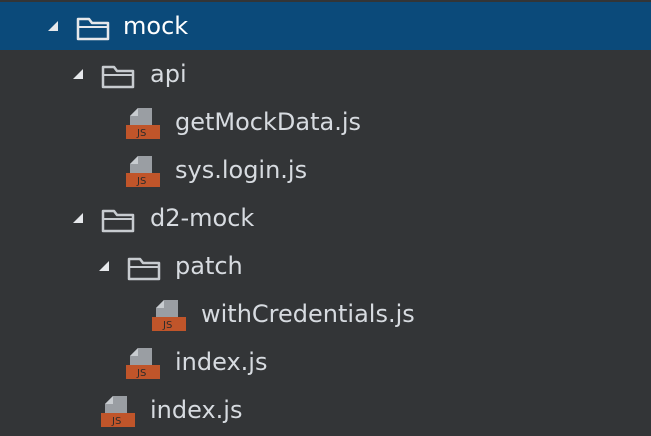 Image resolution: width=651 pixels, height=436 pixels. What do you see at coordinates (325, 266) in the screenshot?
I see `tree-item-patch-folder: patch` at bounding box center [325, 266].